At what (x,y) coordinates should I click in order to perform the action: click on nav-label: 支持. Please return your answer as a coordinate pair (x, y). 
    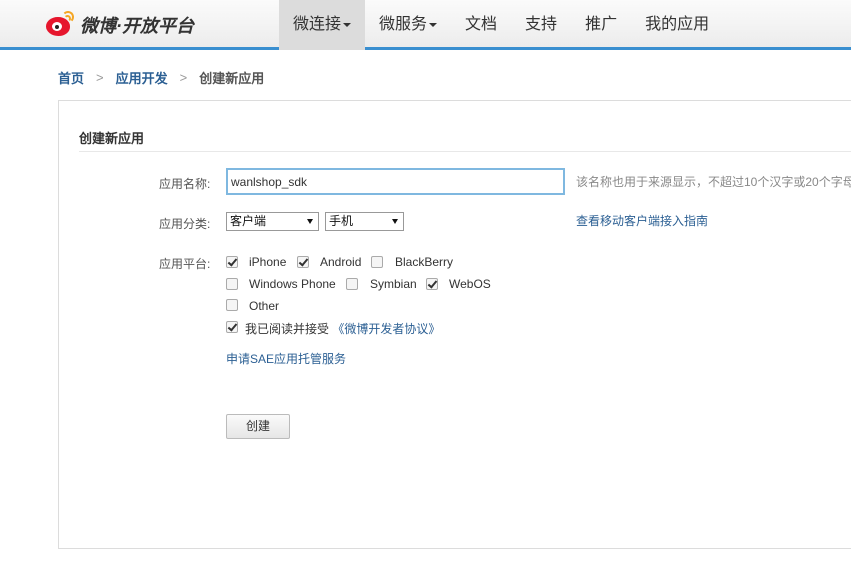
    Looking at the image, I should click on (541, 24).